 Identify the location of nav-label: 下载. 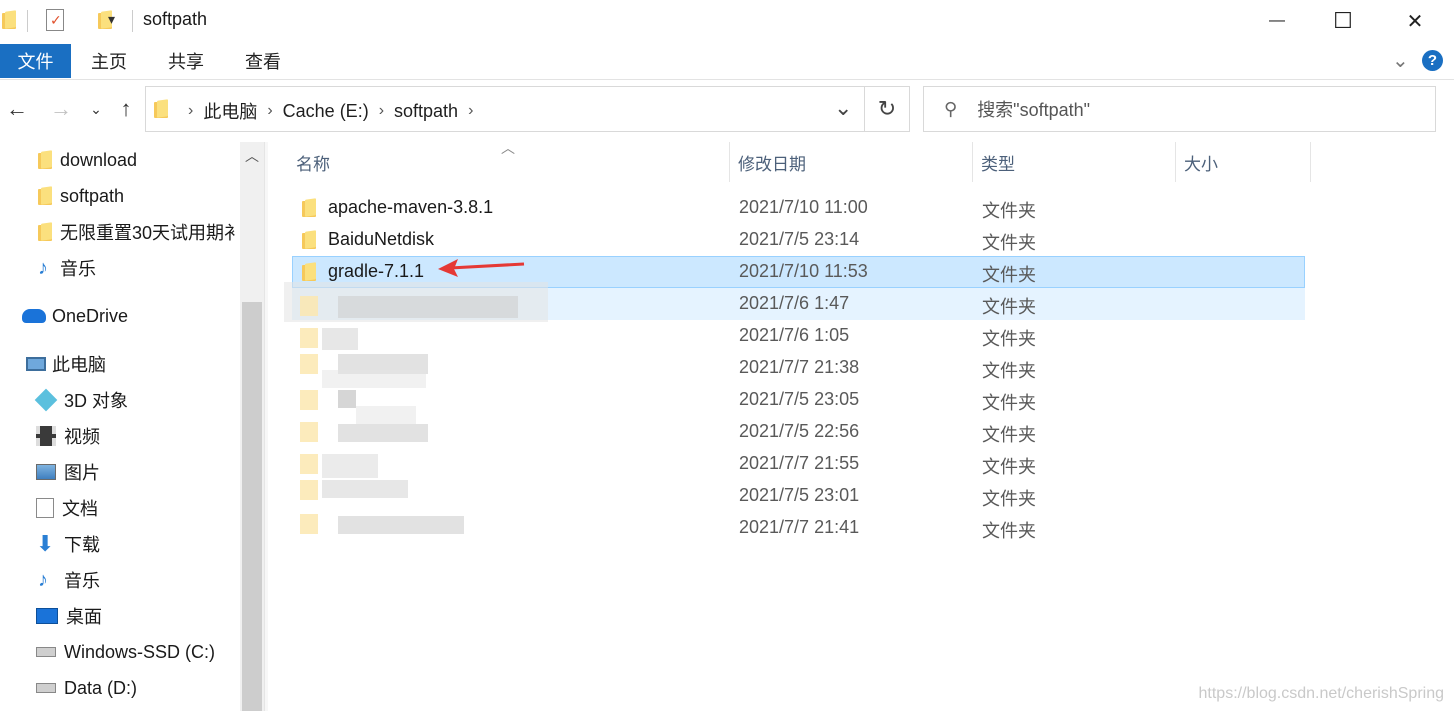
(82, 545).